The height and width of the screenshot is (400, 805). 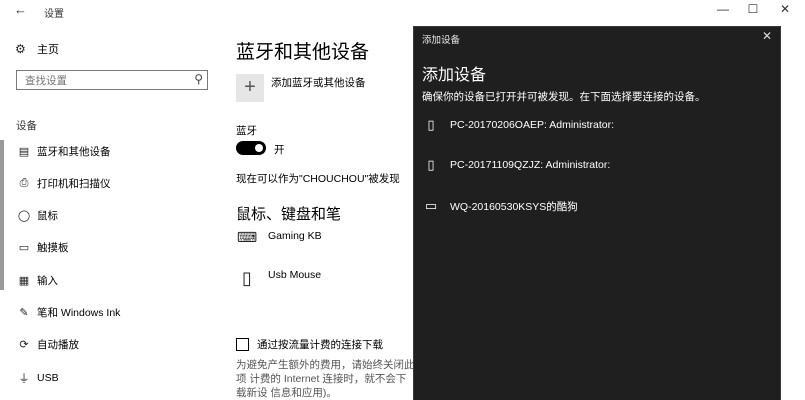 I want to click on search-input, so click(x=105, y=81).